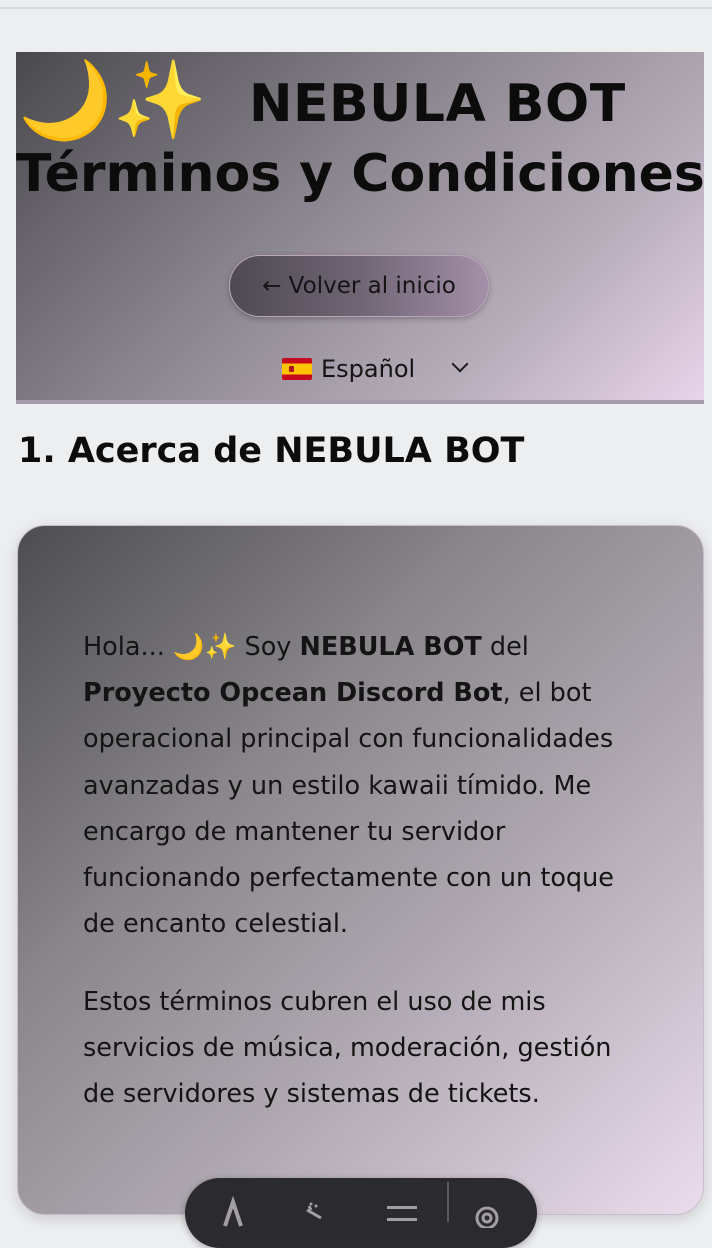 The height and width of the screenshot is (1248, 712). What do you see at coordinates (361, 1213) in the screenshot?
I see `floating-toolbar` at bounding box center [361, 1213].